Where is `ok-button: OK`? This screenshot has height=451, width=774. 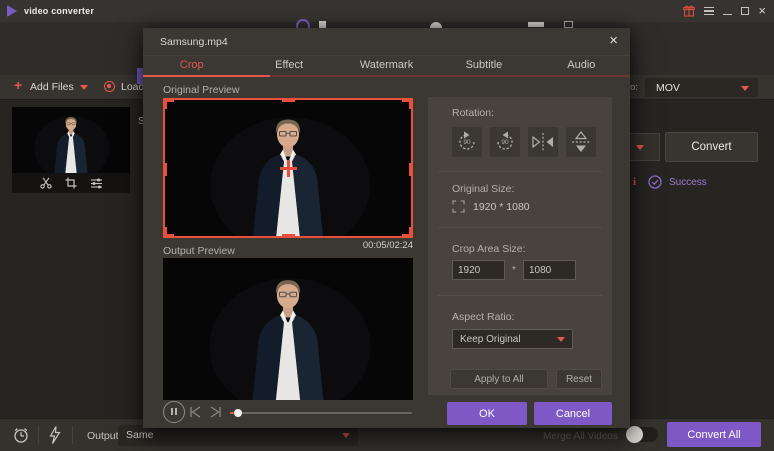 ok-button: OK is located at coordinates (487, 413).